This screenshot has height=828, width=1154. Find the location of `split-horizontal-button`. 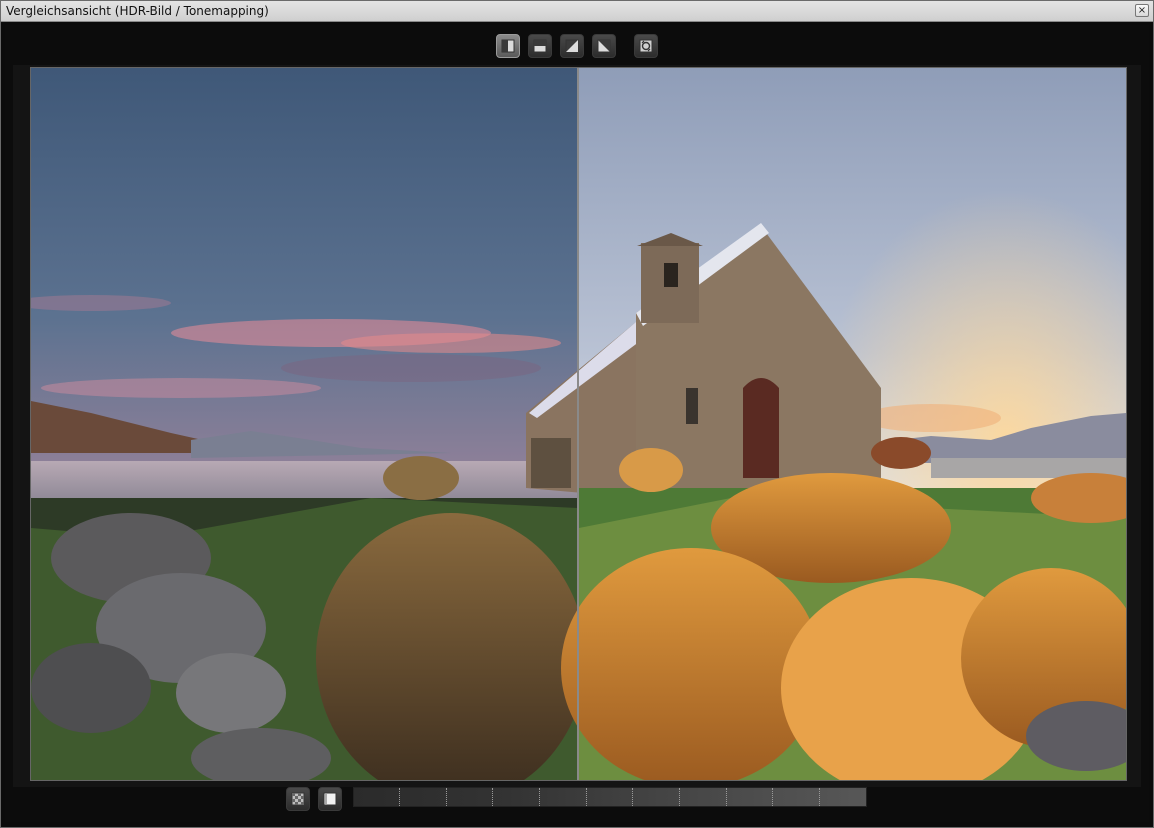

split-horizontal-button is located at coordinates (540, 46).